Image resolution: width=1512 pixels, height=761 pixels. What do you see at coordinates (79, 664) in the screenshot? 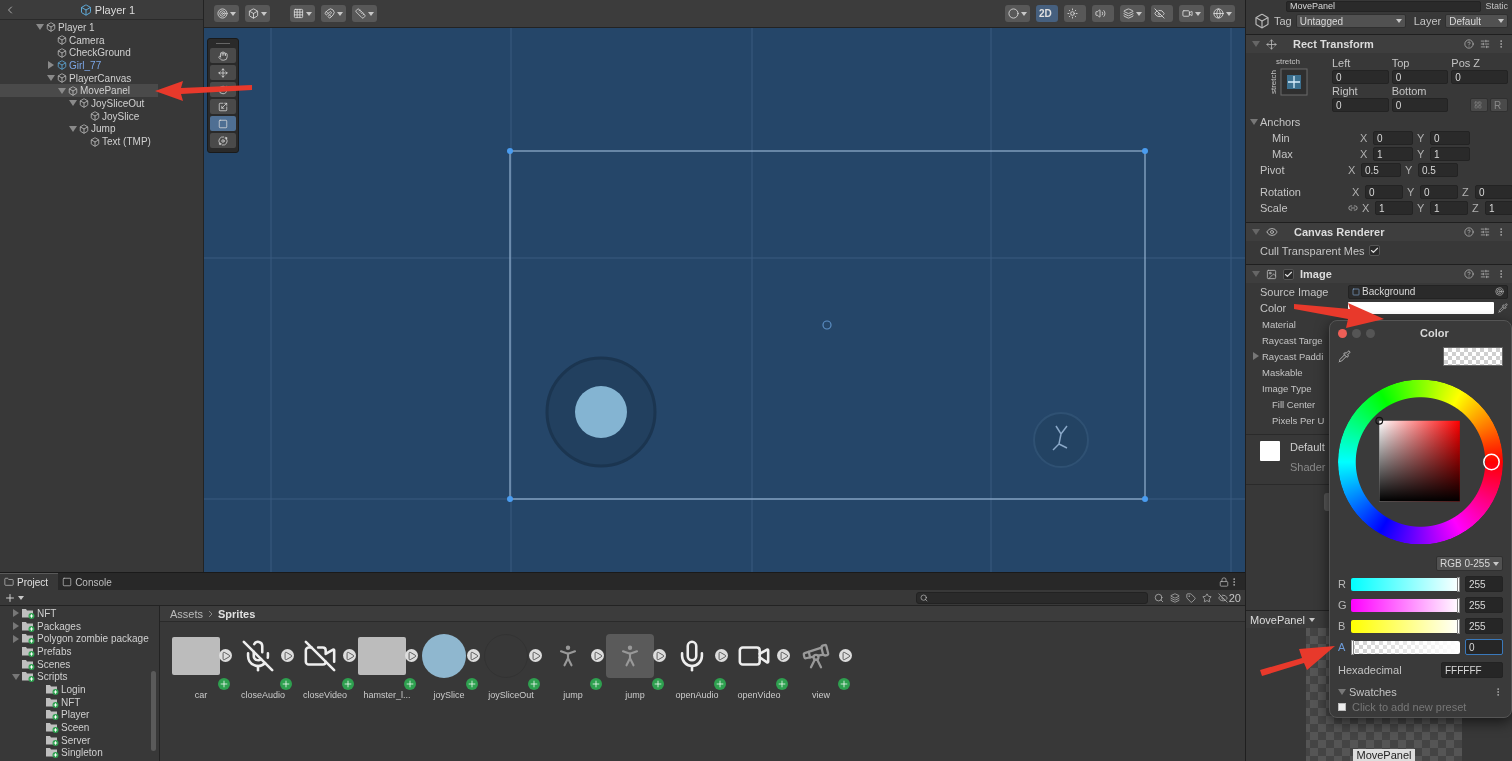
I see `folder-item: Scenes` at bounding box center [79, 664].